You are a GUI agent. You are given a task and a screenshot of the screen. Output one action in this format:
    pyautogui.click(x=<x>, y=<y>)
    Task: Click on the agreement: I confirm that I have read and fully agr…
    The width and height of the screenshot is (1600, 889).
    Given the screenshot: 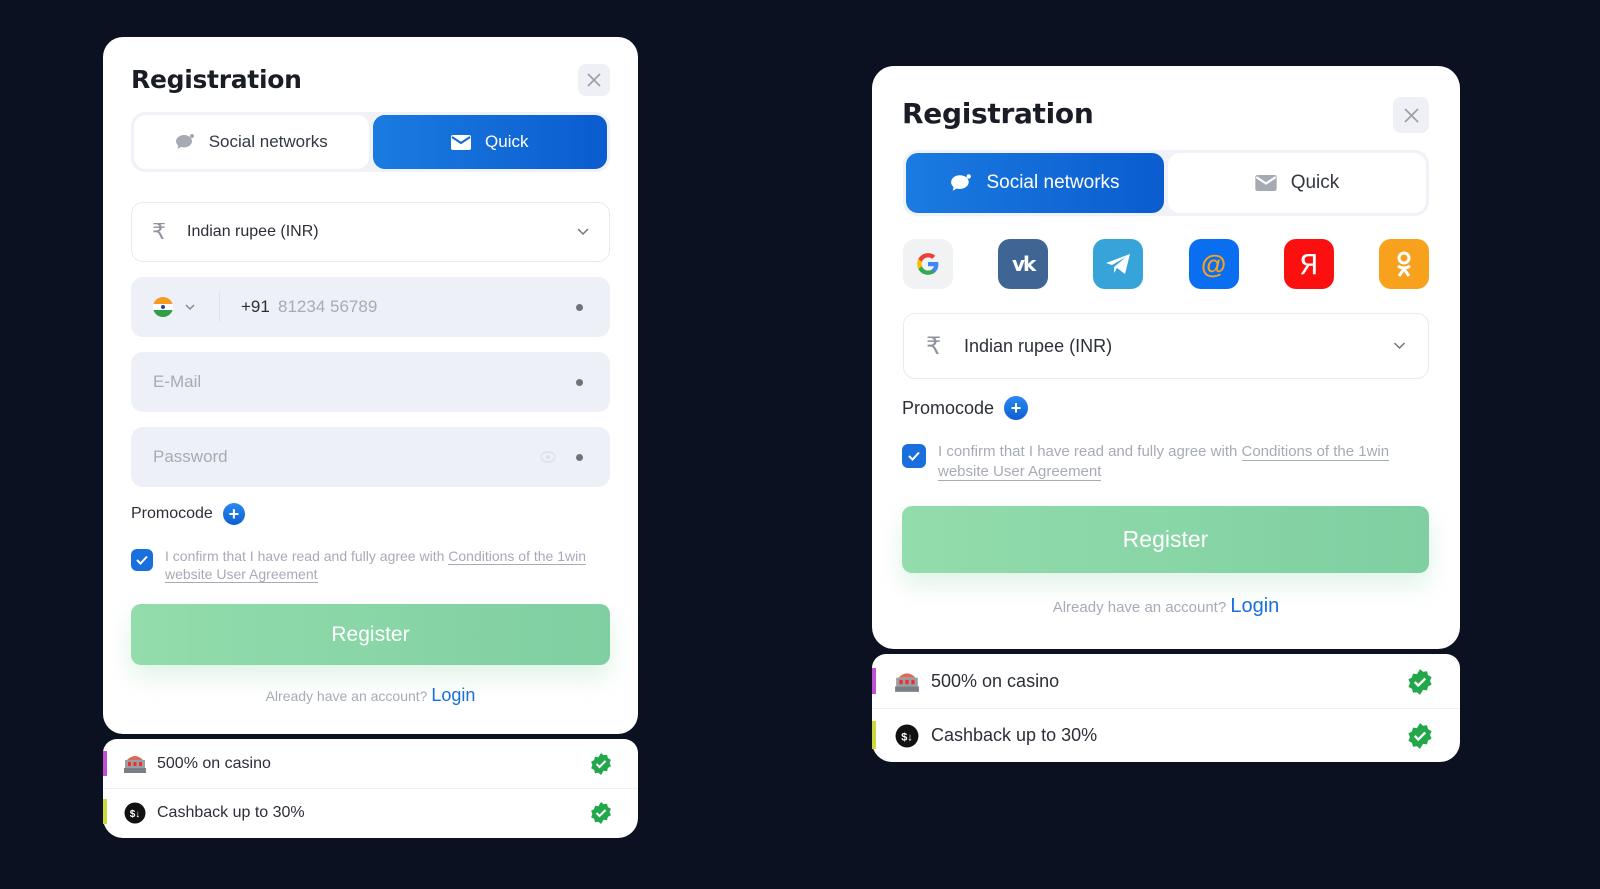 What is the action you would take?
    pyautogui.click(x=361, y=565)
    